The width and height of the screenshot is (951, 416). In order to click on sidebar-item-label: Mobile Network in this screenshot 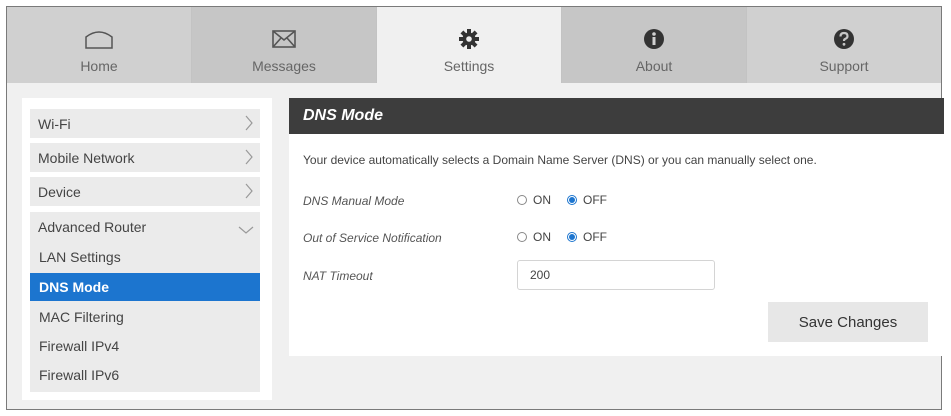, I will do `click(86, 157)`.